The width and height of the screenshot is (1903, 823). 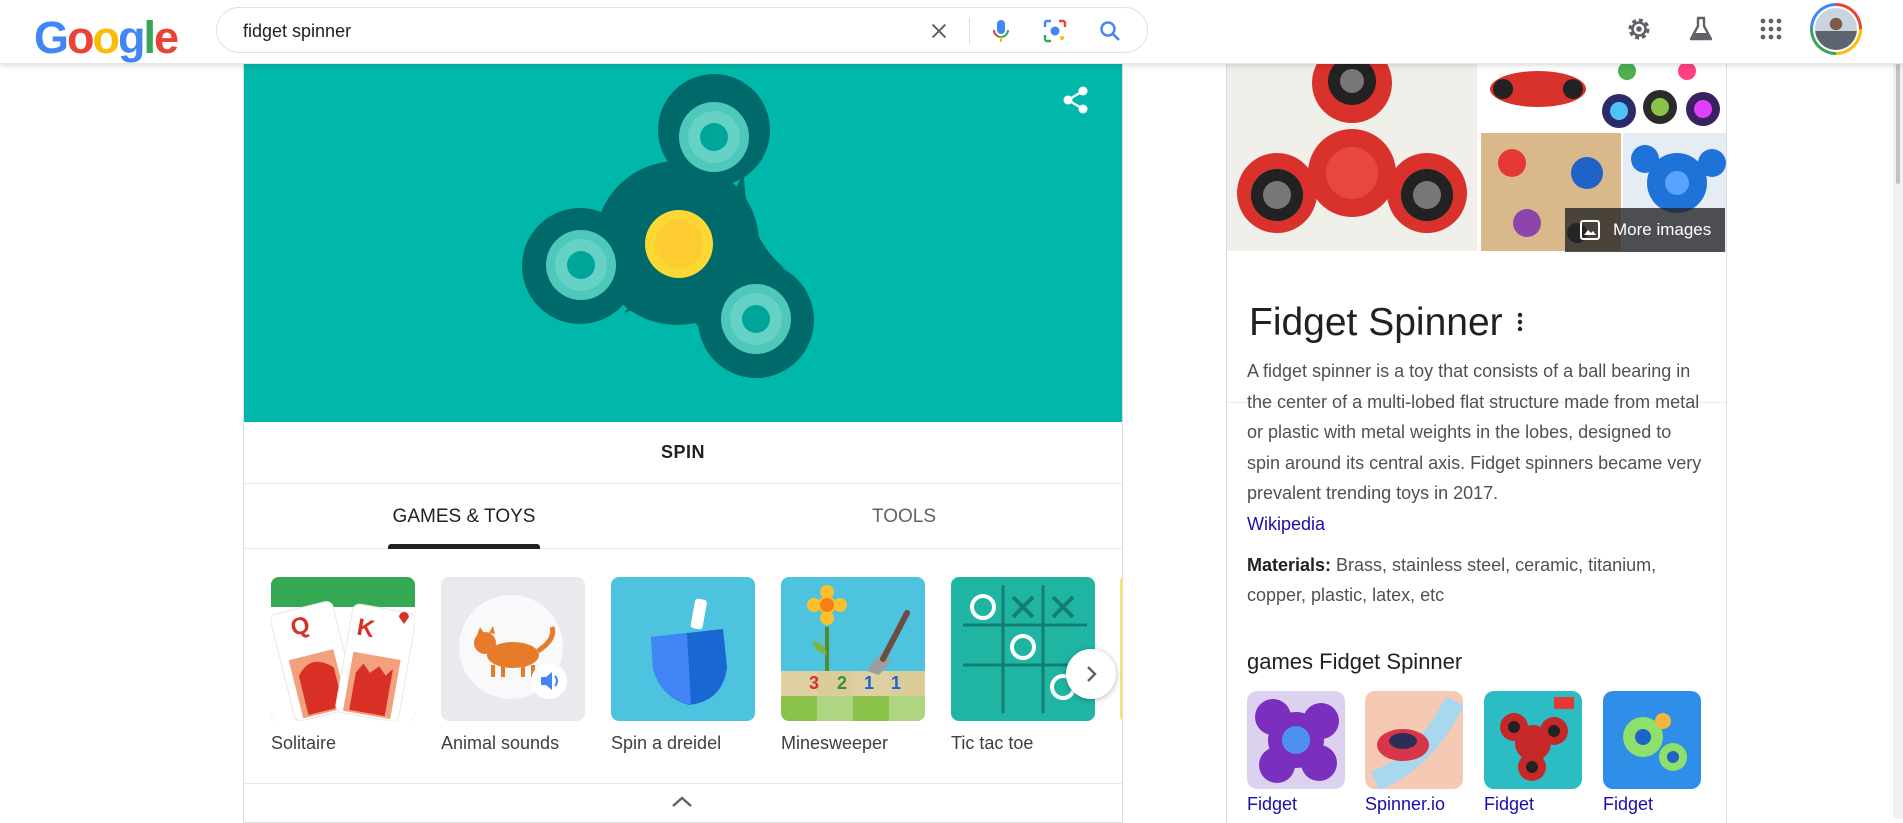 What do you see at coordinates (1289, 565) in the screenshot?
I see `materials-label: Materials:` at bounding box center [1289, 565].